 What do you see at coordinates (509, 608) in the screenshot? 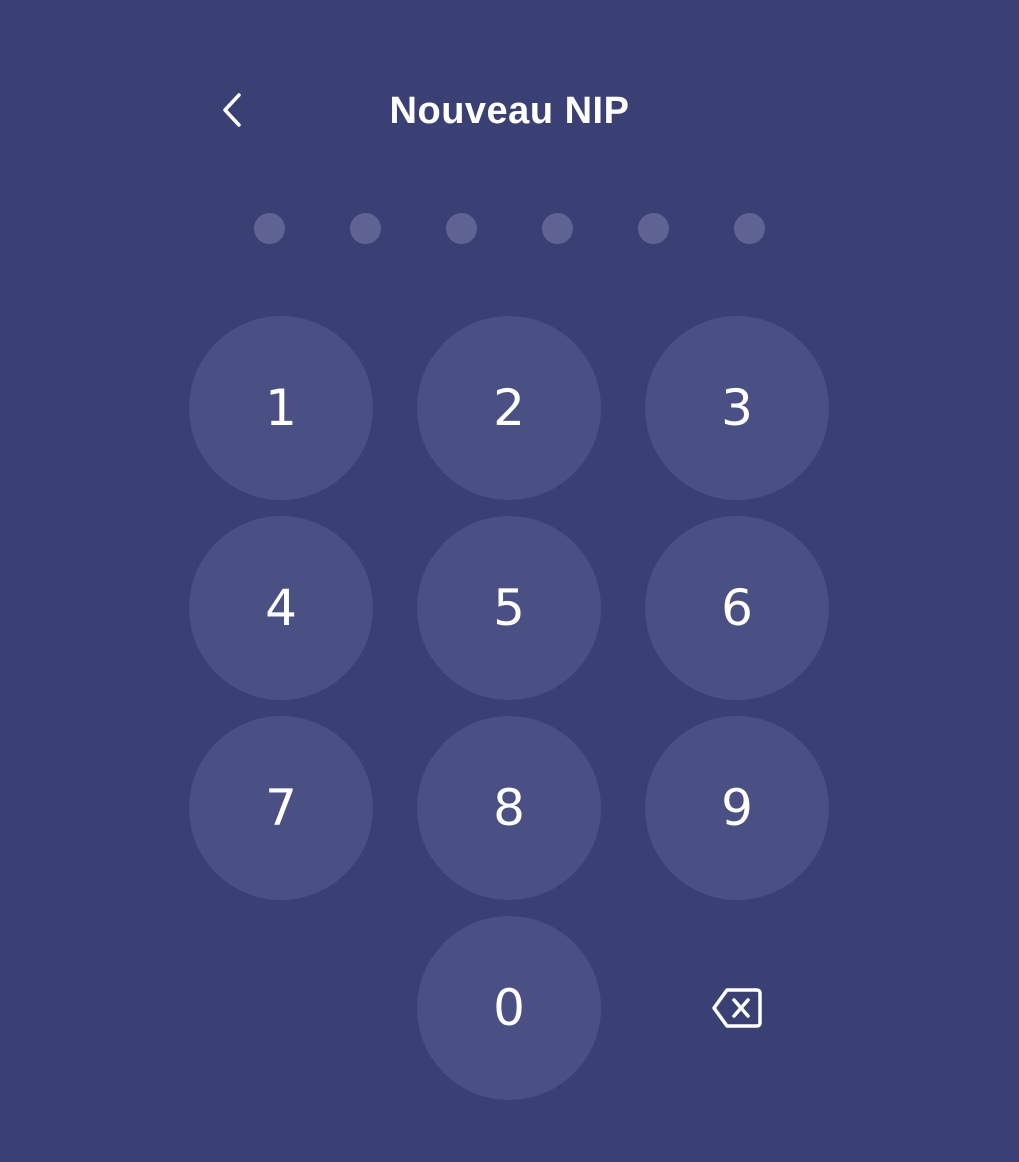
I see `key-5: 5` at bounding box center [509, 608].